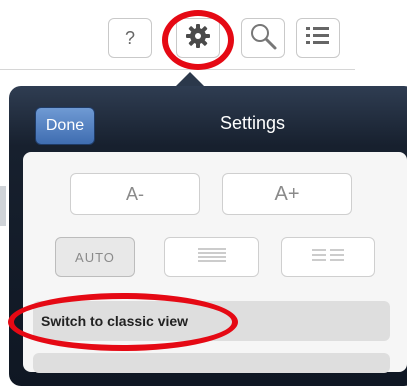 The width and height of the screenshot is (407, 386). I want to click on font-increase-button: A+, so click(287, 194).